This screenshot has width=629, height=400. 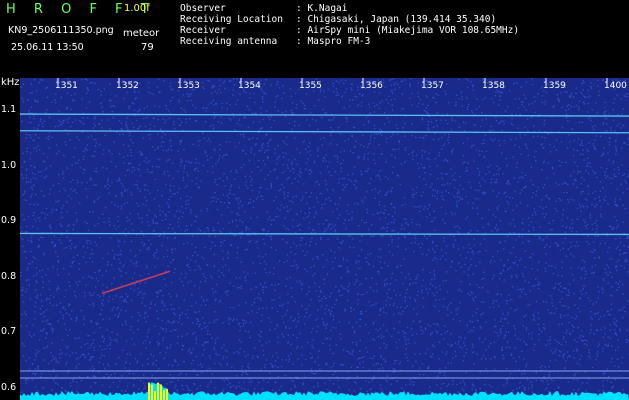 What do you see at coordinates (408, 30) in the screenshot?
I see `info-value: : AirSpy mini (Miakejima VOR 108.65MHz)` at bounding box center [408, 30].